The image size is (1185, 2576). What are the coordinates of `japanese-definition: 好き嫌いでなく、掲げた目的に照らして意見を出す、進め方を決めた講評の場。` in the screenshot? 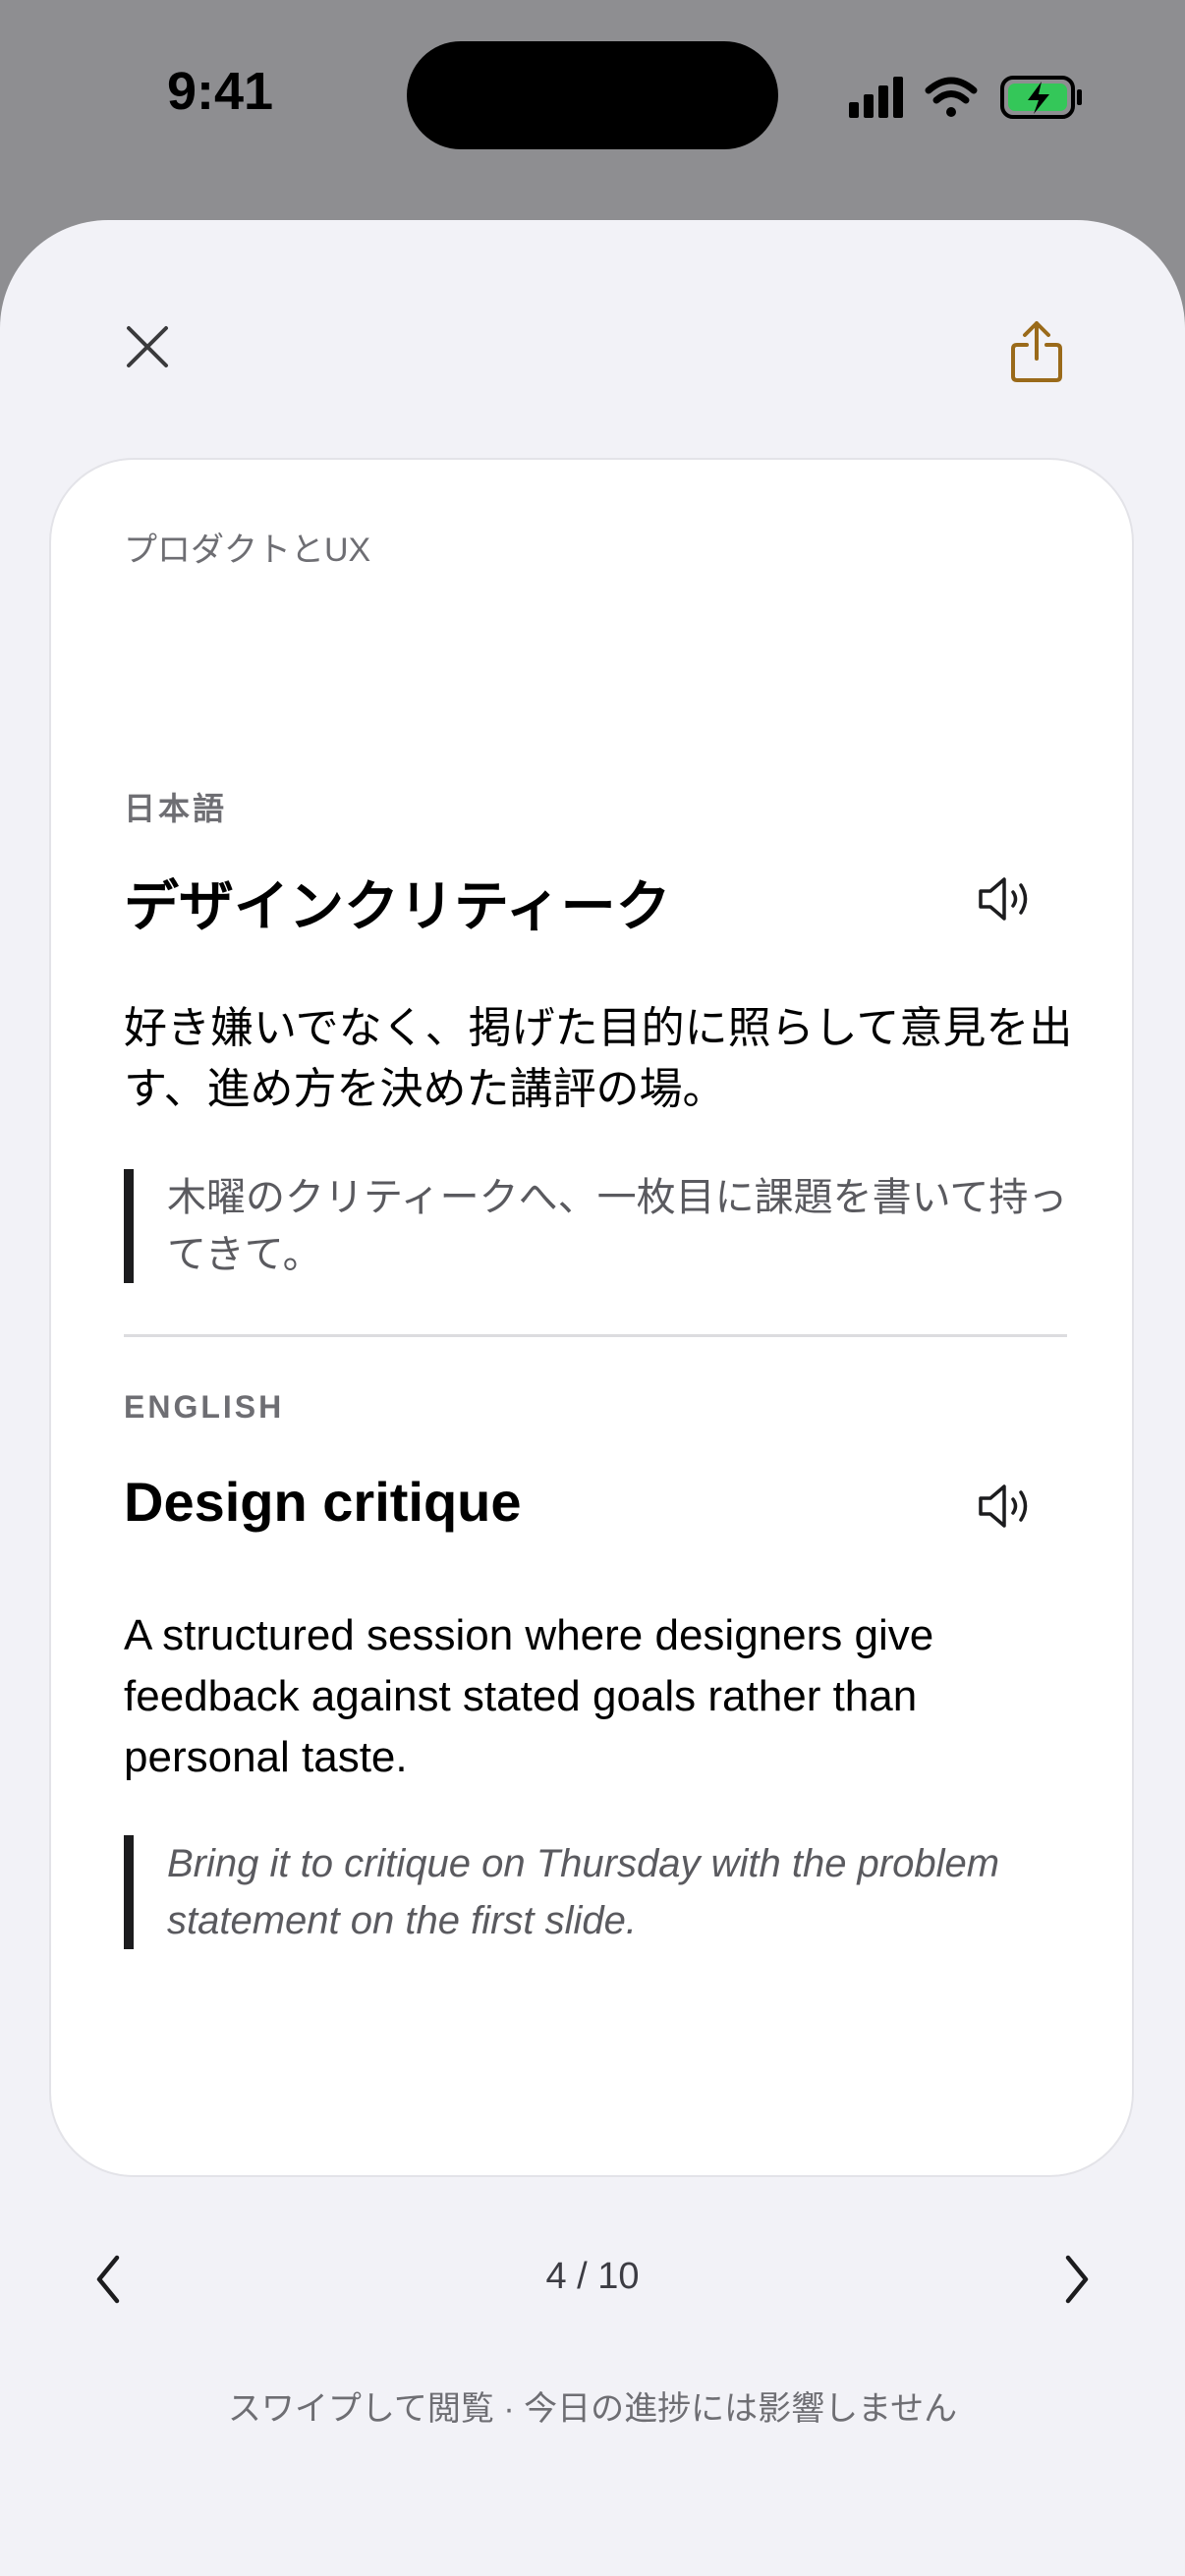 It's located at (598, 1058).